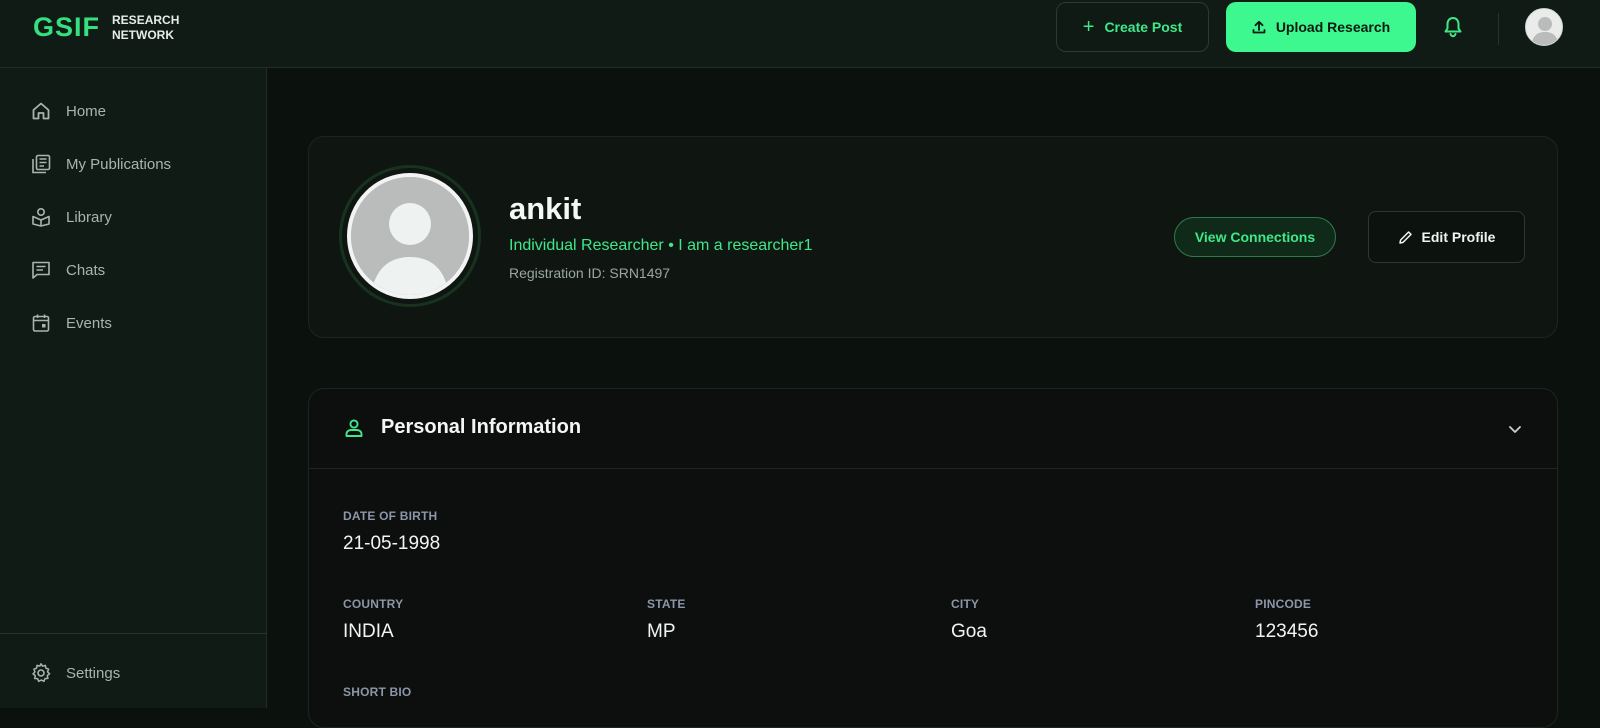 Image resolution: width=1600 pixels, height=728 pixels. What do you see at coordinates (133, 633) in the screenshot?
I see `sidebar-divider` at bounding box center [133, 633].